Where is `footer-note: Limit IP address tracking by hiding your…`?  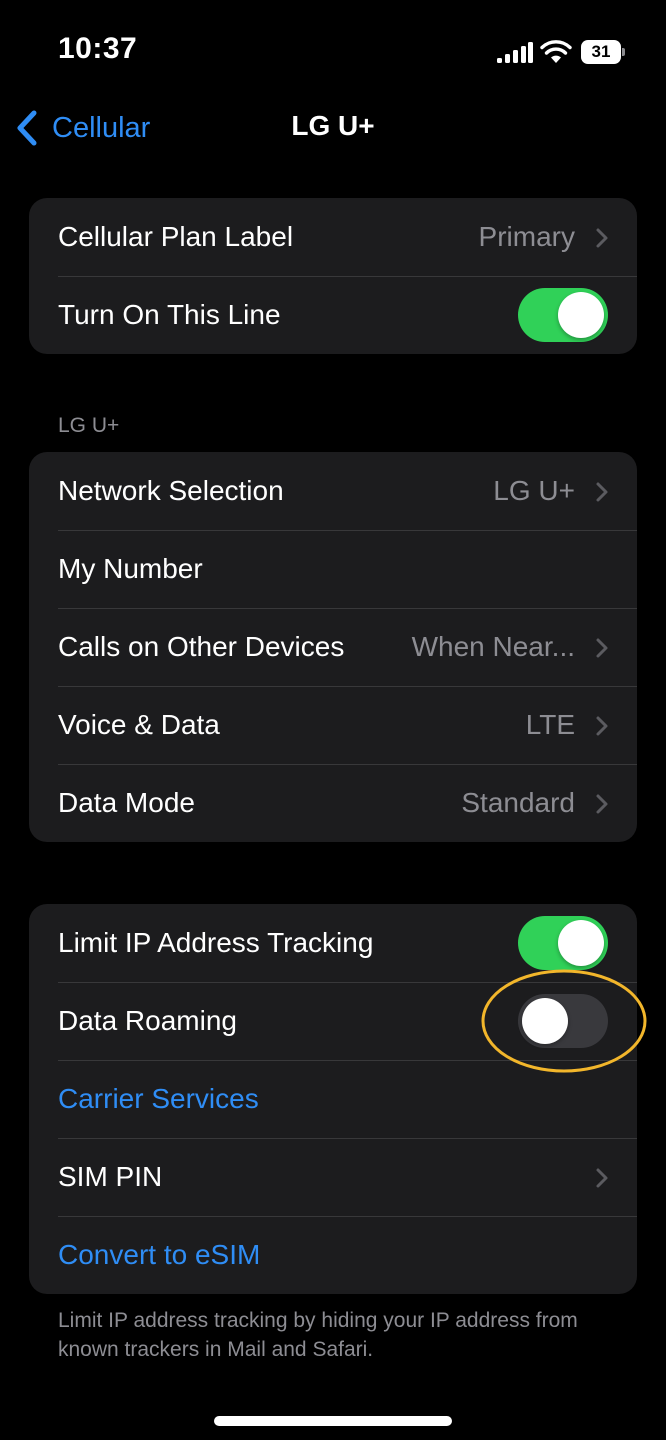 footer-note: Limit IP address tracking by hiding your… is located at coordinates (318, 1335).